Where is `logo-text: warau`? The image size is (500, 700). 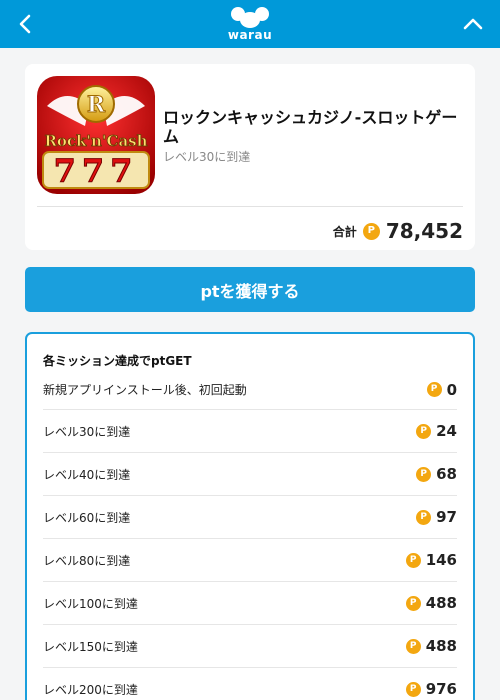
logo-text: warau is located at coordinates (250, 35).